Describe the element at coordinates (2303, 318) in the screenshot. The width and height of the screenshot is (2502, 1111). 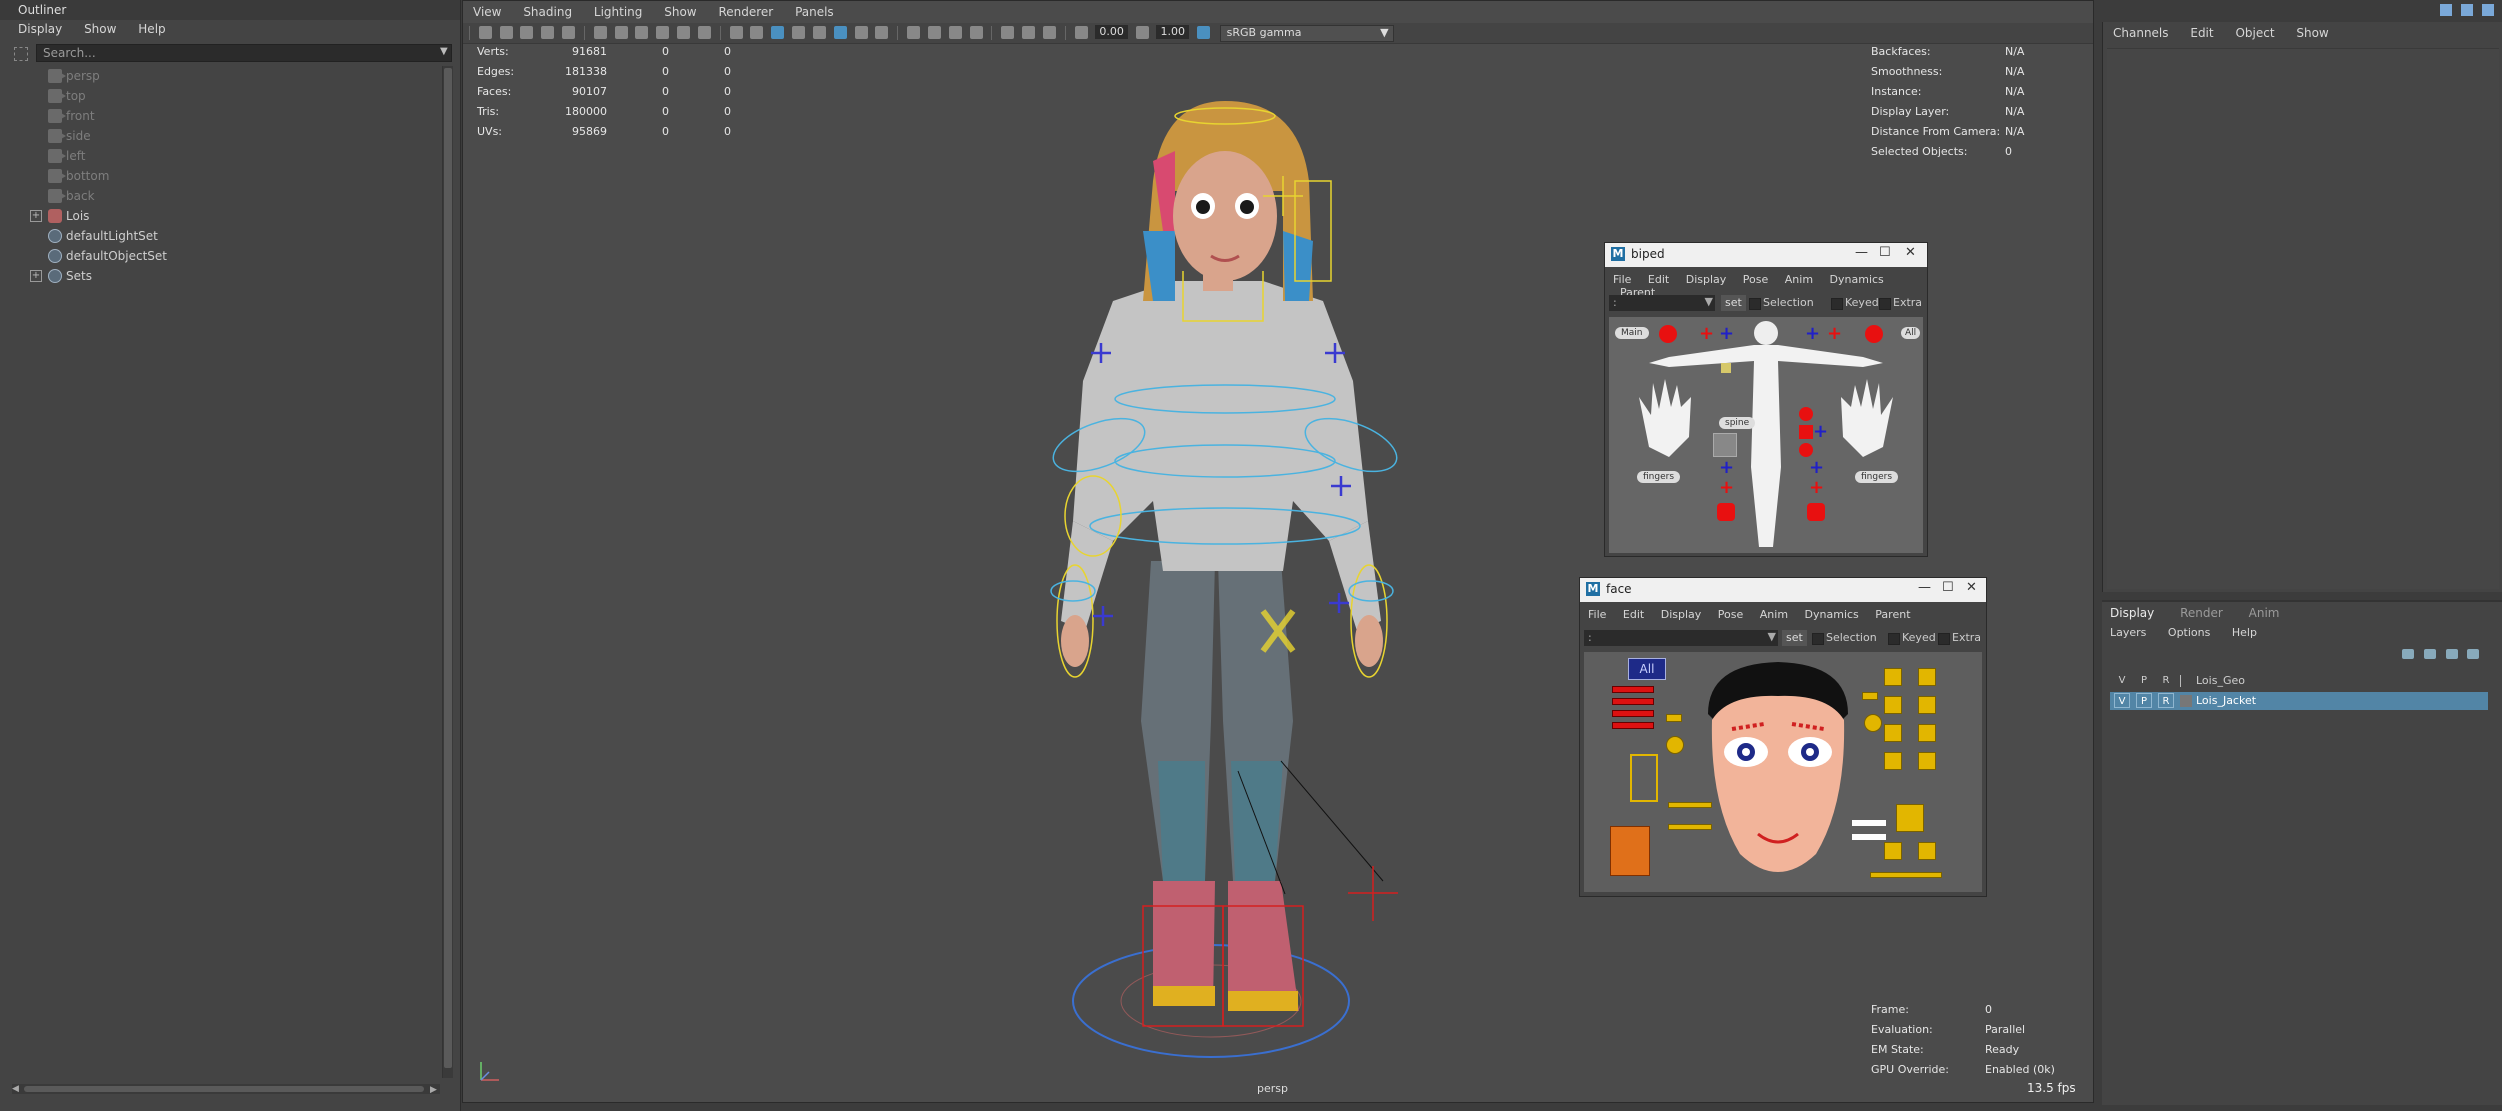
I see `channel-box-body` at that location.